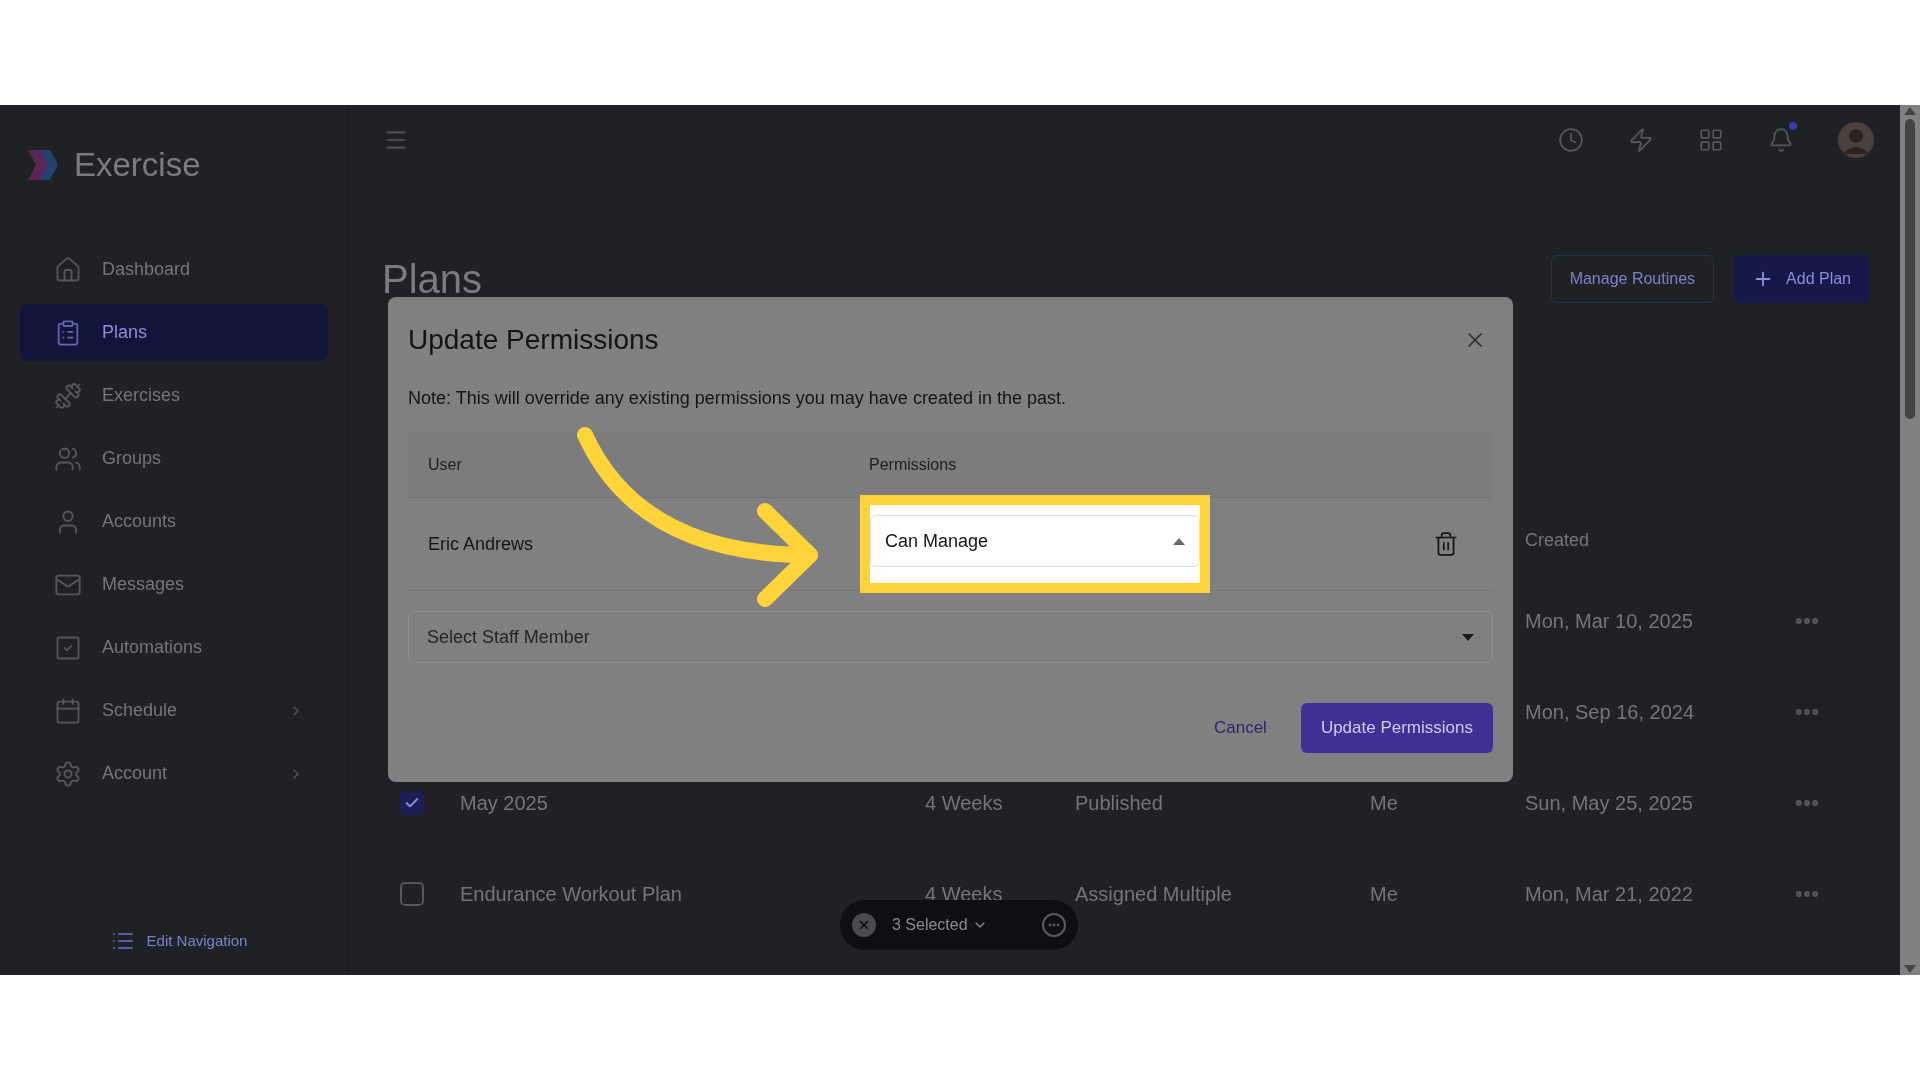  What do you see at coordinates (950, 637) in the screenshot?
I see `staff-select: Select Staff Member` at bounding box center [950, 637].